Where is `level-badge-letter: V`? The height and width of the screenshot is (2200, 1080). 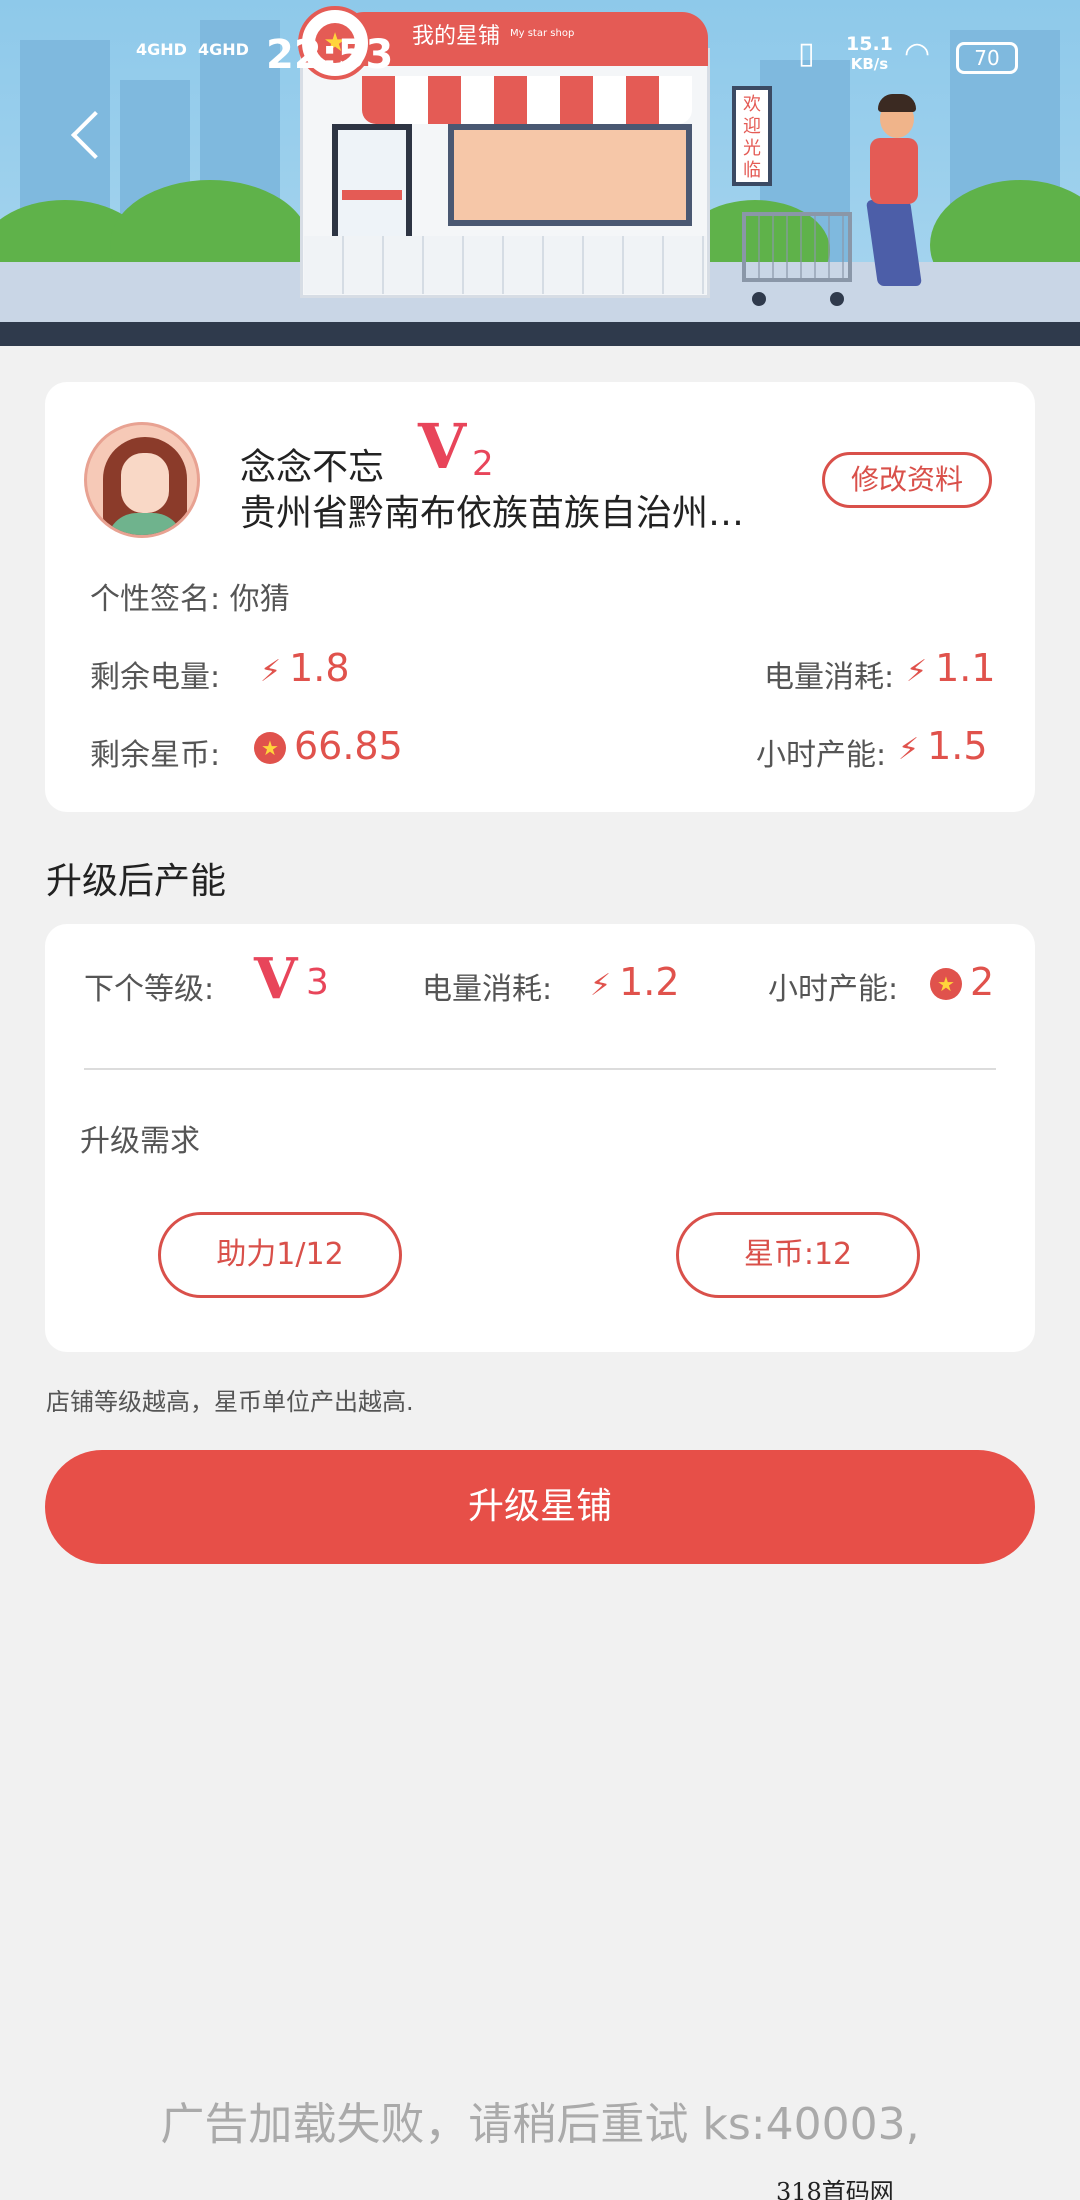 level-badge-letter: V is located at coordinates (442, 446).